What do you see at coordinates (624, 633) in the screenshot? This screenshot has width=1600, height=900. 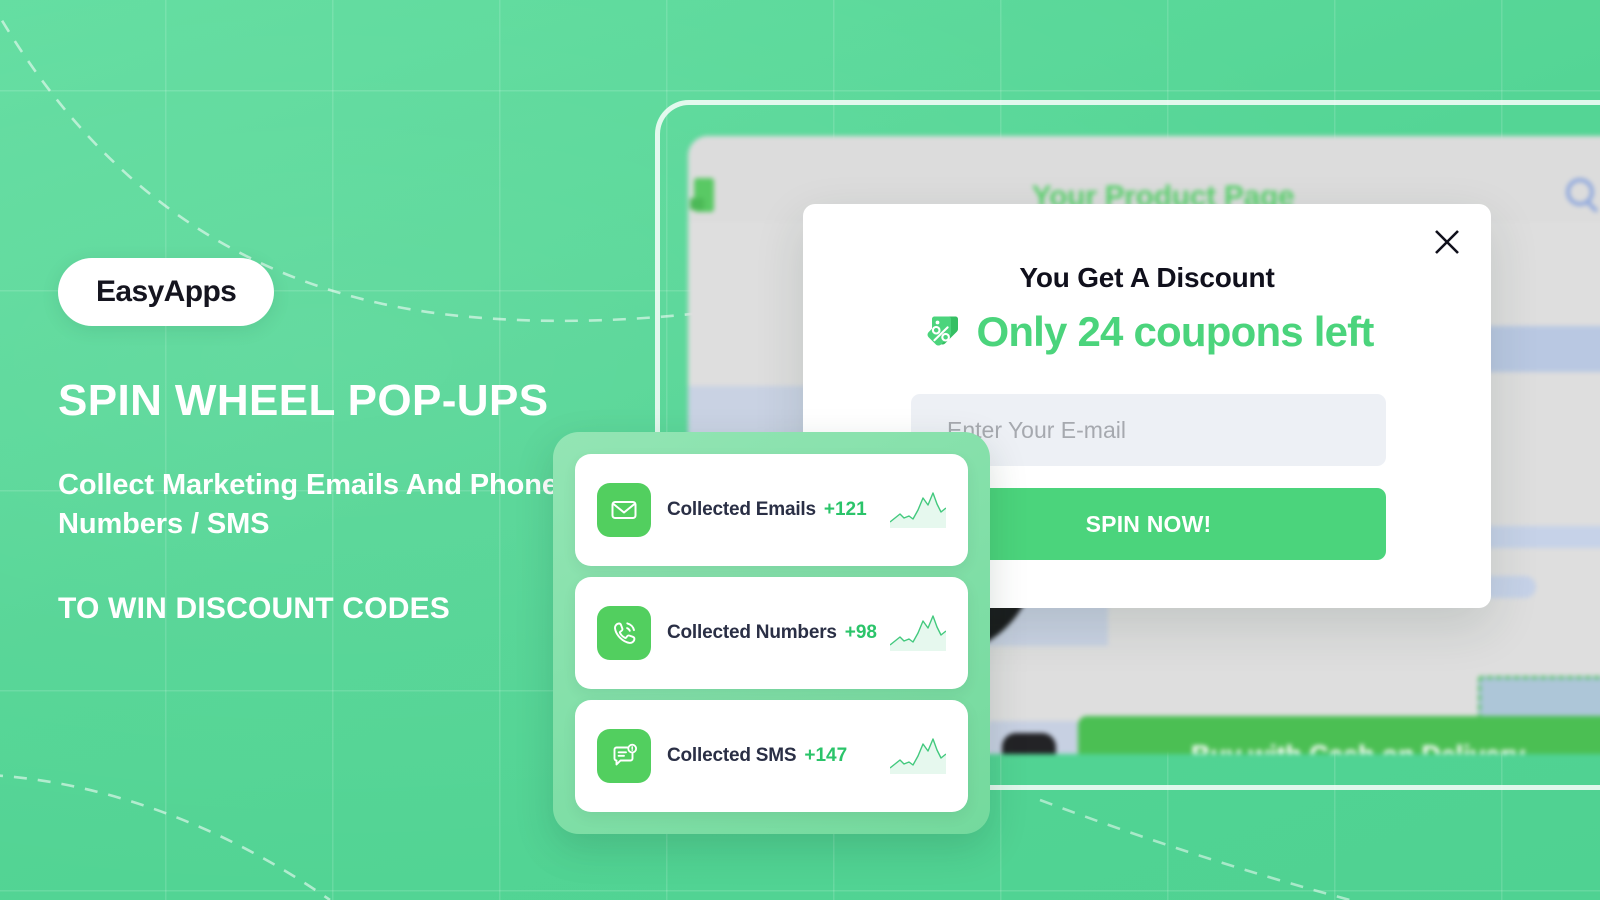 I see `phone-call-icon` at bounding box center [624, 633].